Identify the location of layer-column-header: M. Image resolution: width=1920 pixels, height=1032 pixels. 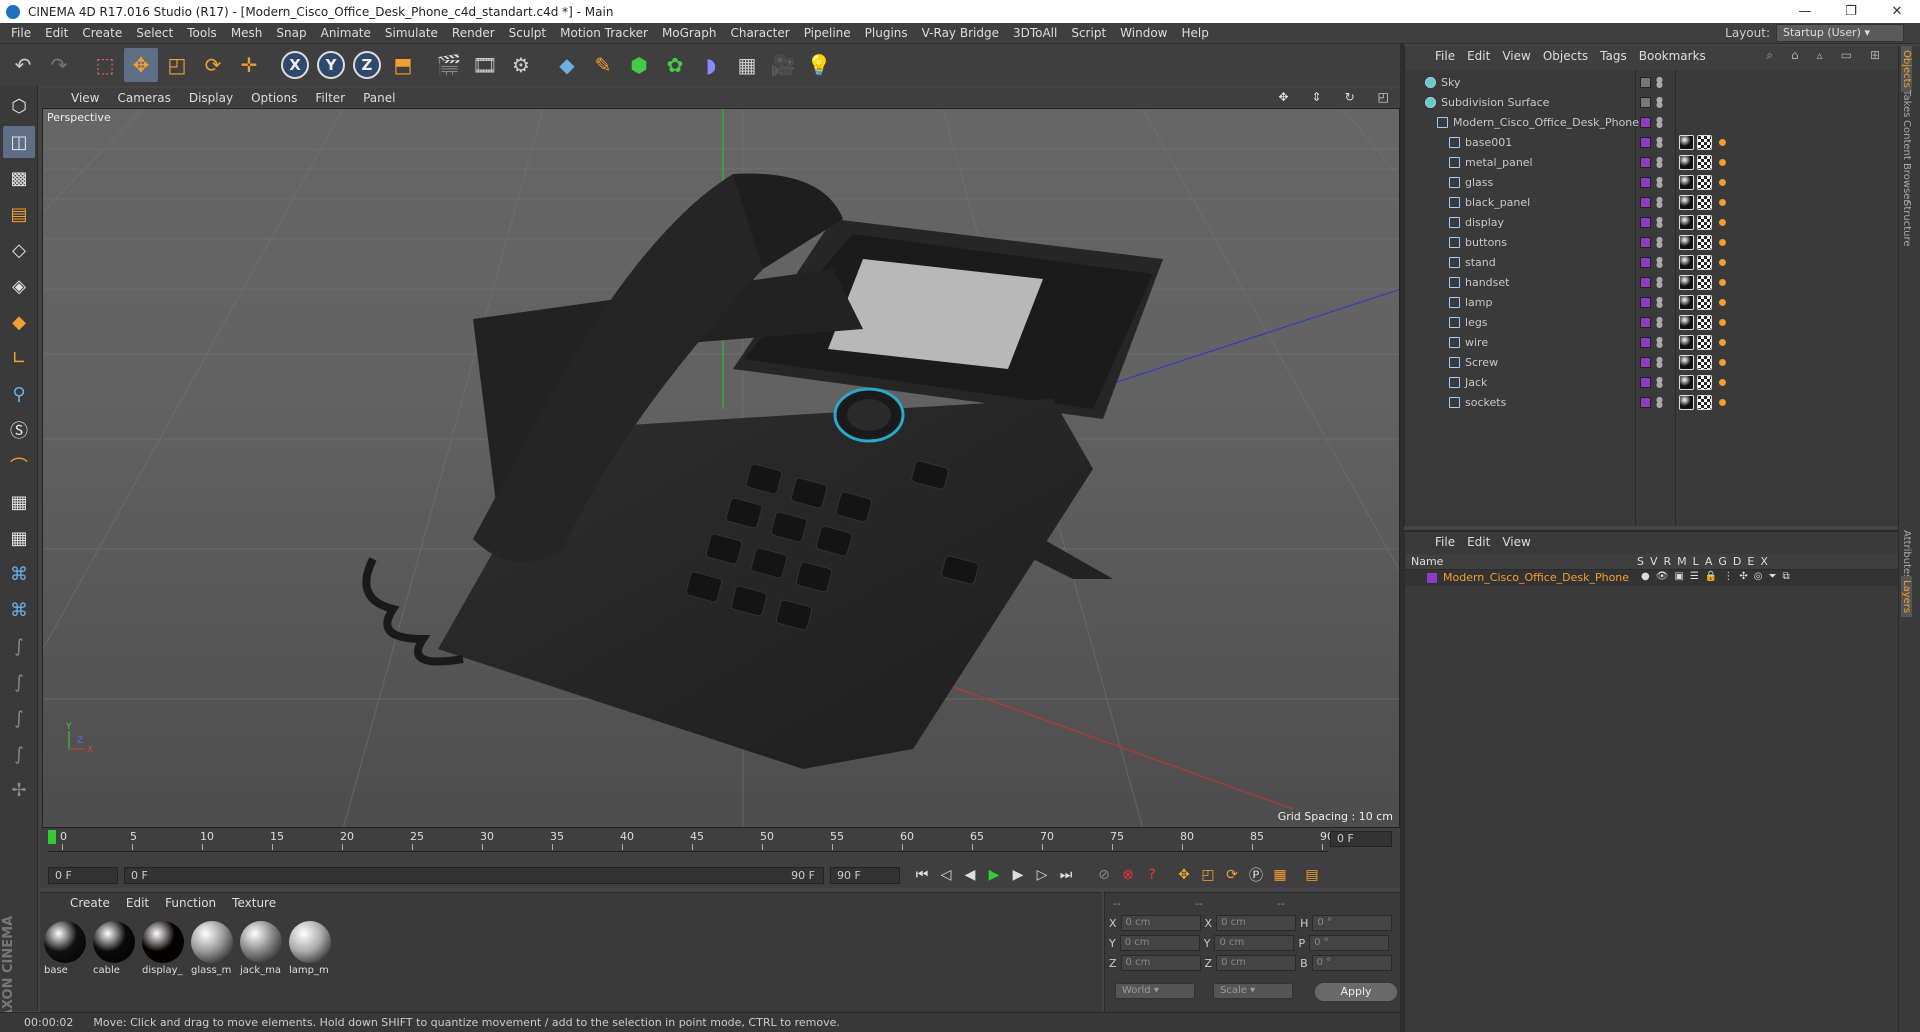
(1682, 561).